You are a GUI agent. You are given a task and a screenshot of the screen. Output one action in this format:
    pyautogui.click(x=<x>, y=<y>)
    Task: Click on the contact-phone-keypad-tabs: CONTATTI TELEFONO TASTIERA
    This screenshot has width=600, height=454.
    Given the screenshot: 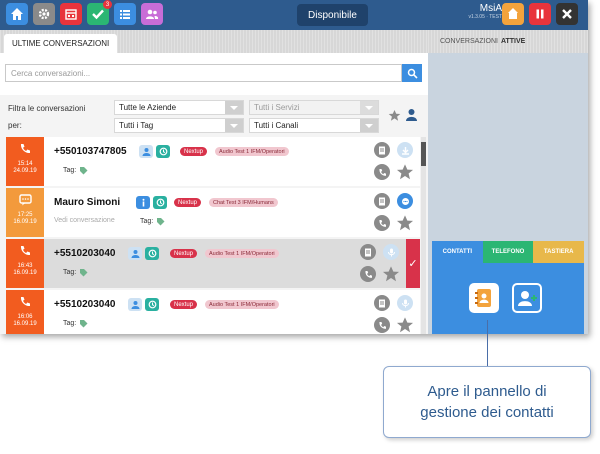 What is the action you would take?
    pyautogui.click(x=508, y=252)
    